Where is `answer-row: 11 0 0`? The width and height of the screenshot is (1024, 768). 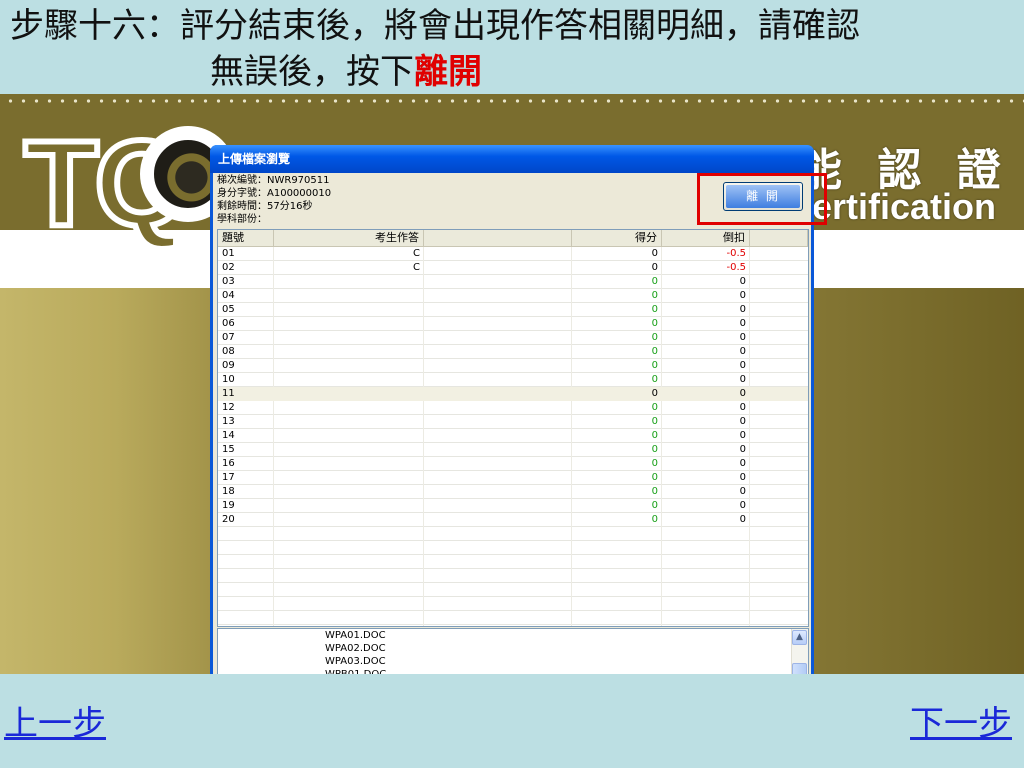
answer-row: 11 0 0 is located at coordinates (513, 394).